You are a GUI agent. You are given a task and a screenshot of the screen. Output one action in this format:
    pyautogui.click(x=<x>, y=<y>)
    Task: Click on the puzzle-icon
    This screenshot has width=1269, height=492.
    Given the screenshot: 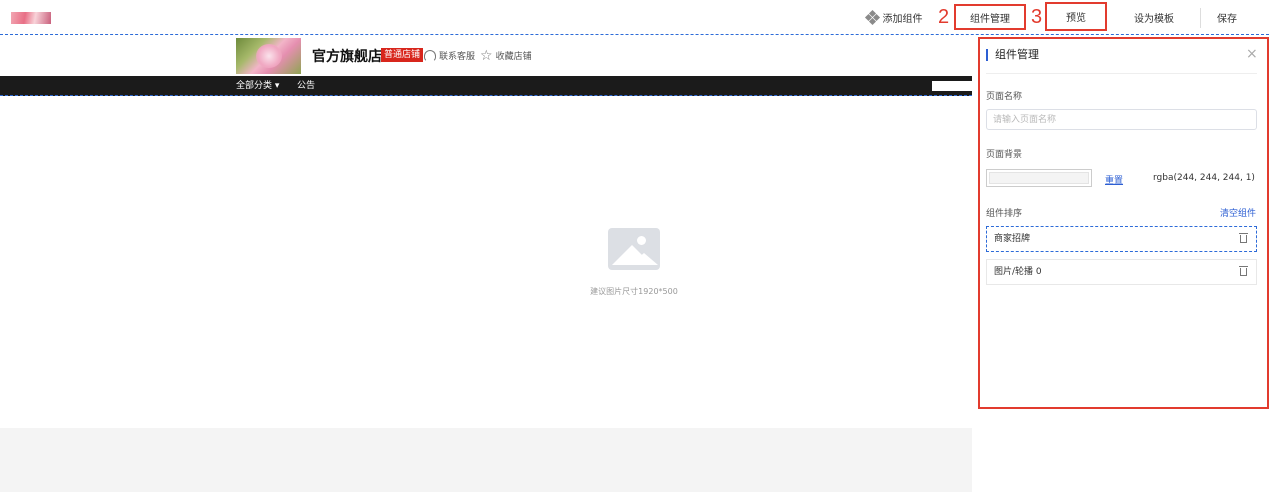 What is the action you would take?
    pyautogui.click(x=872, y=17)
    